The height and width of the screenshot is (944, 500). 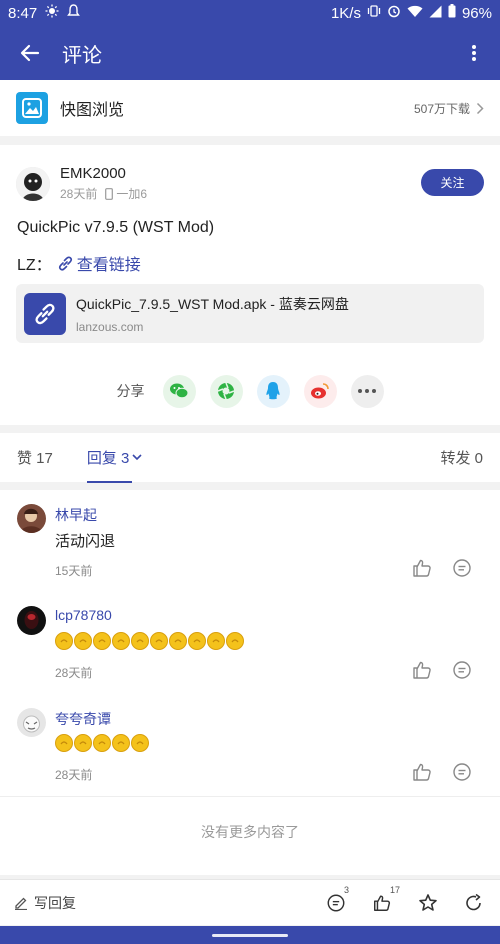 I want to click on like-count: 17, so click(x=395, y=889).